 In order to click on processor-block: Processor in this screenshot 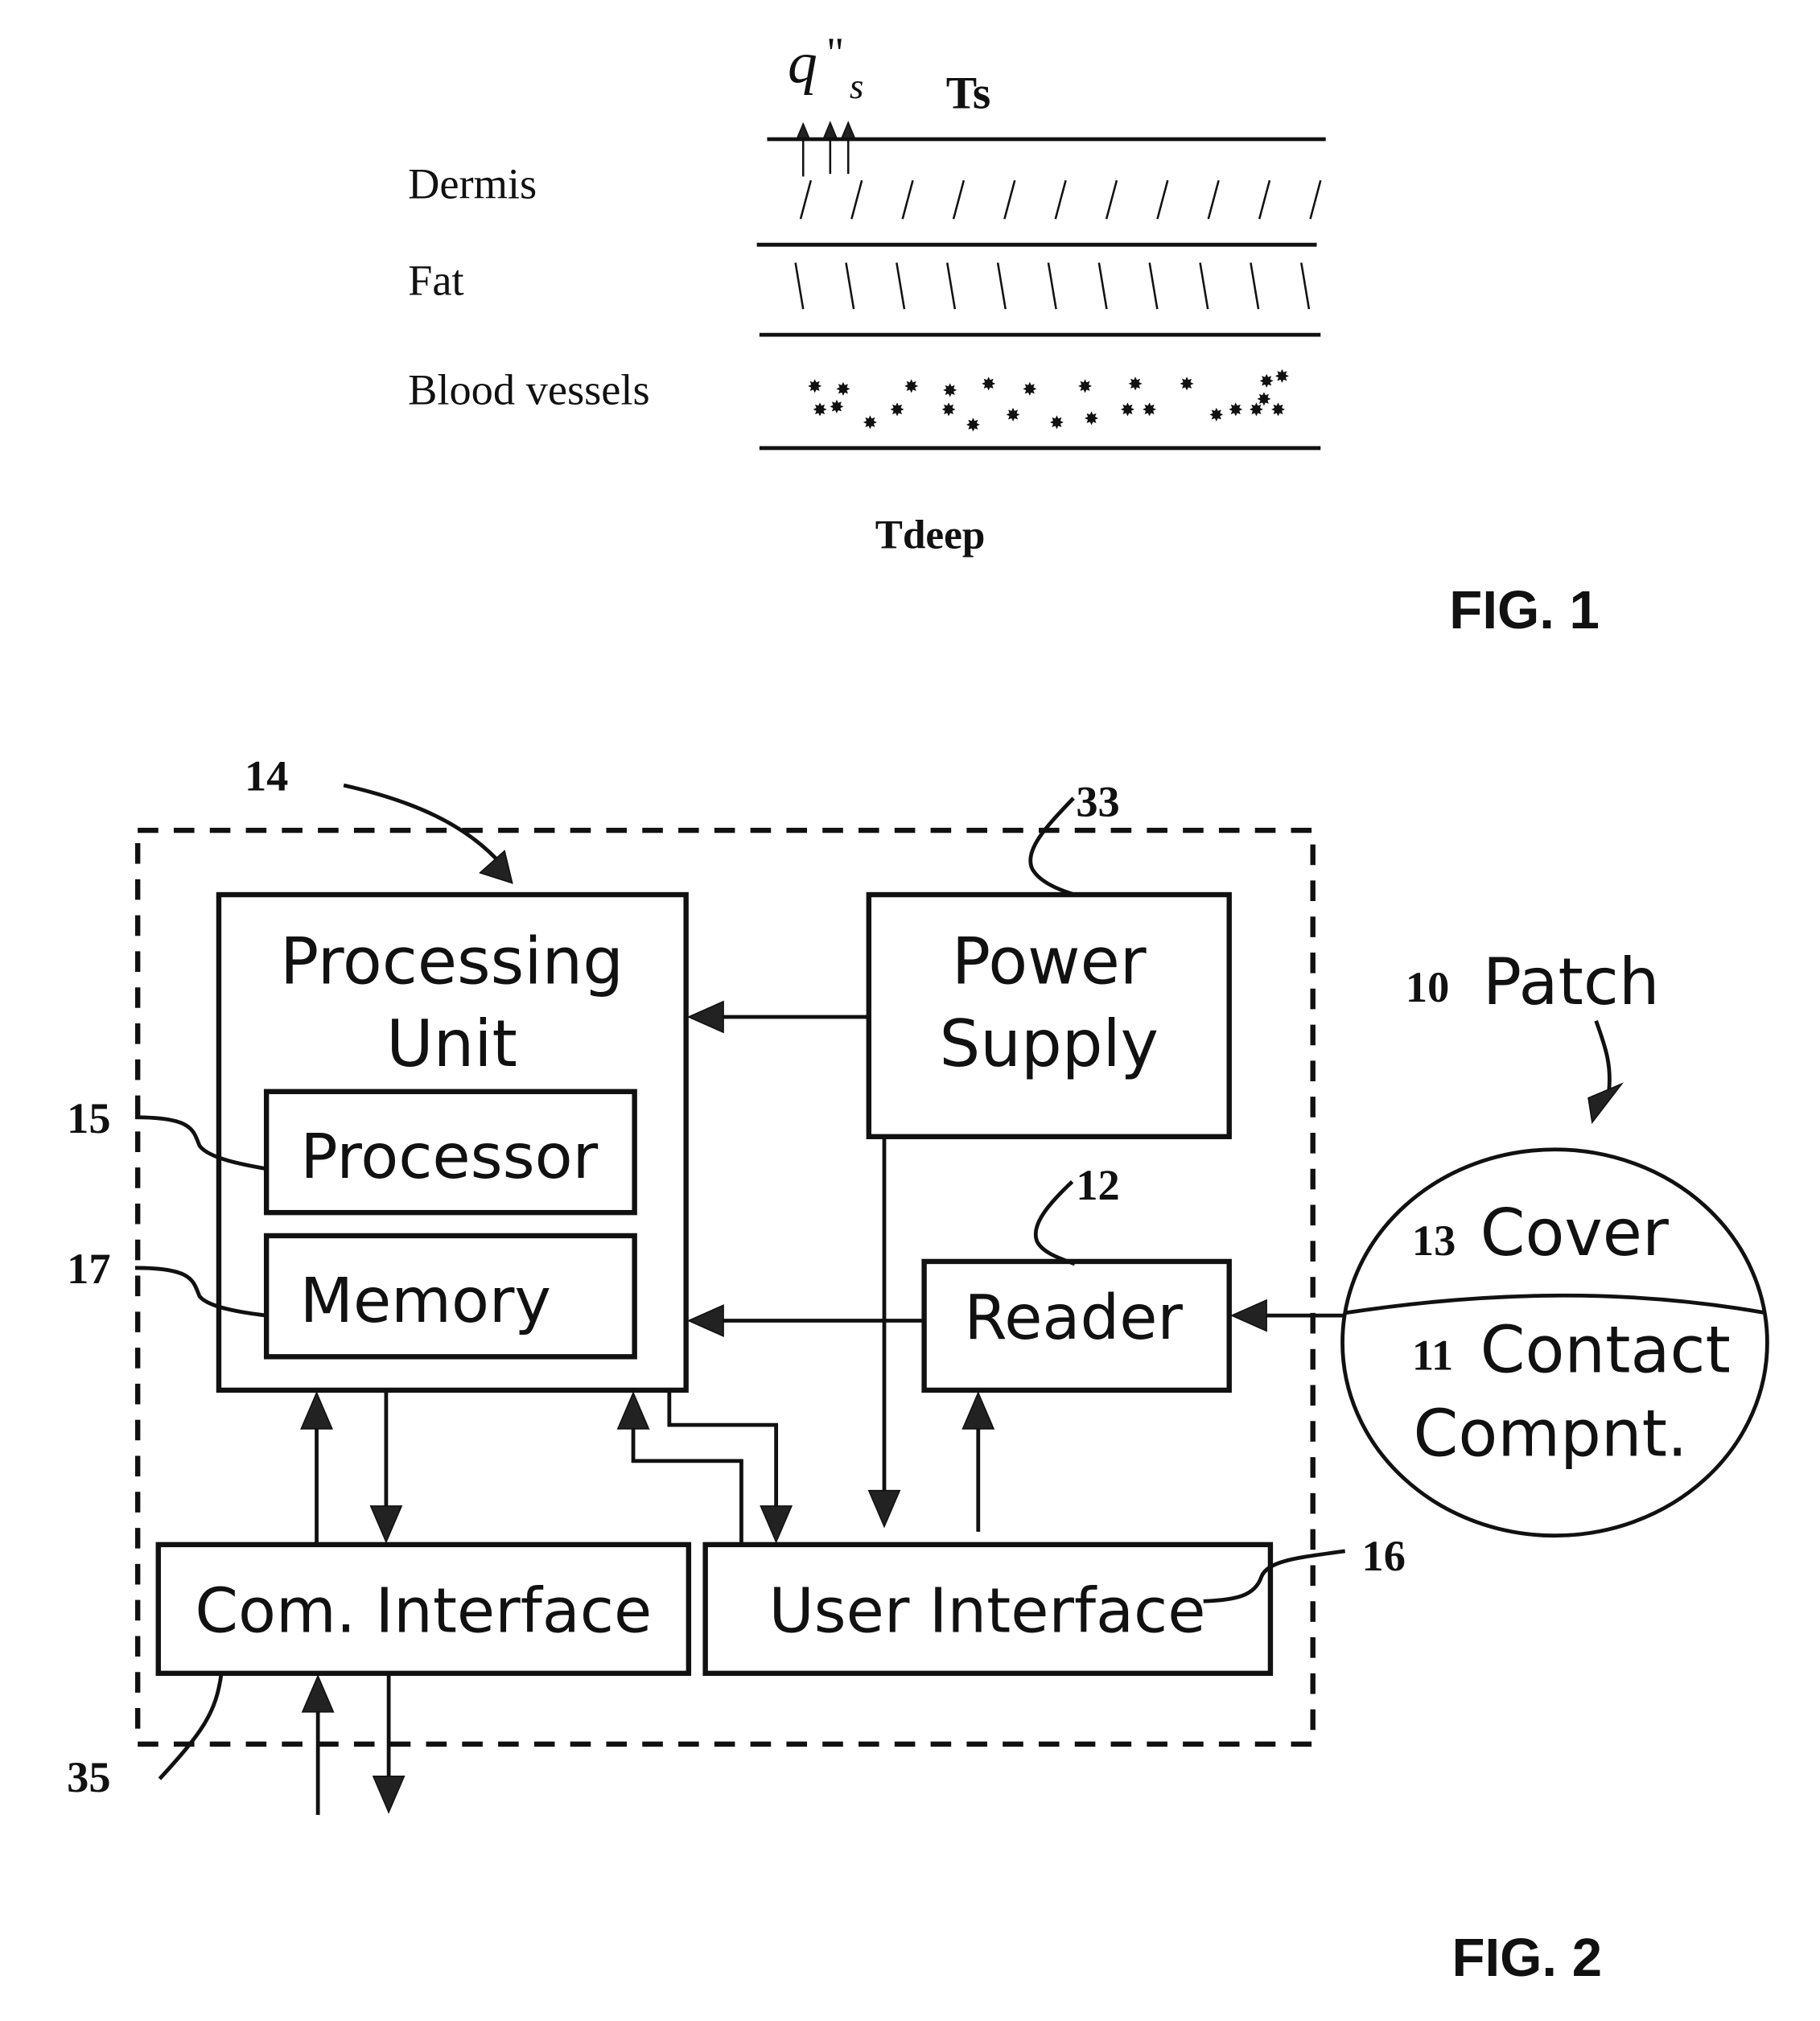, I will do `click(450, 1152)`.